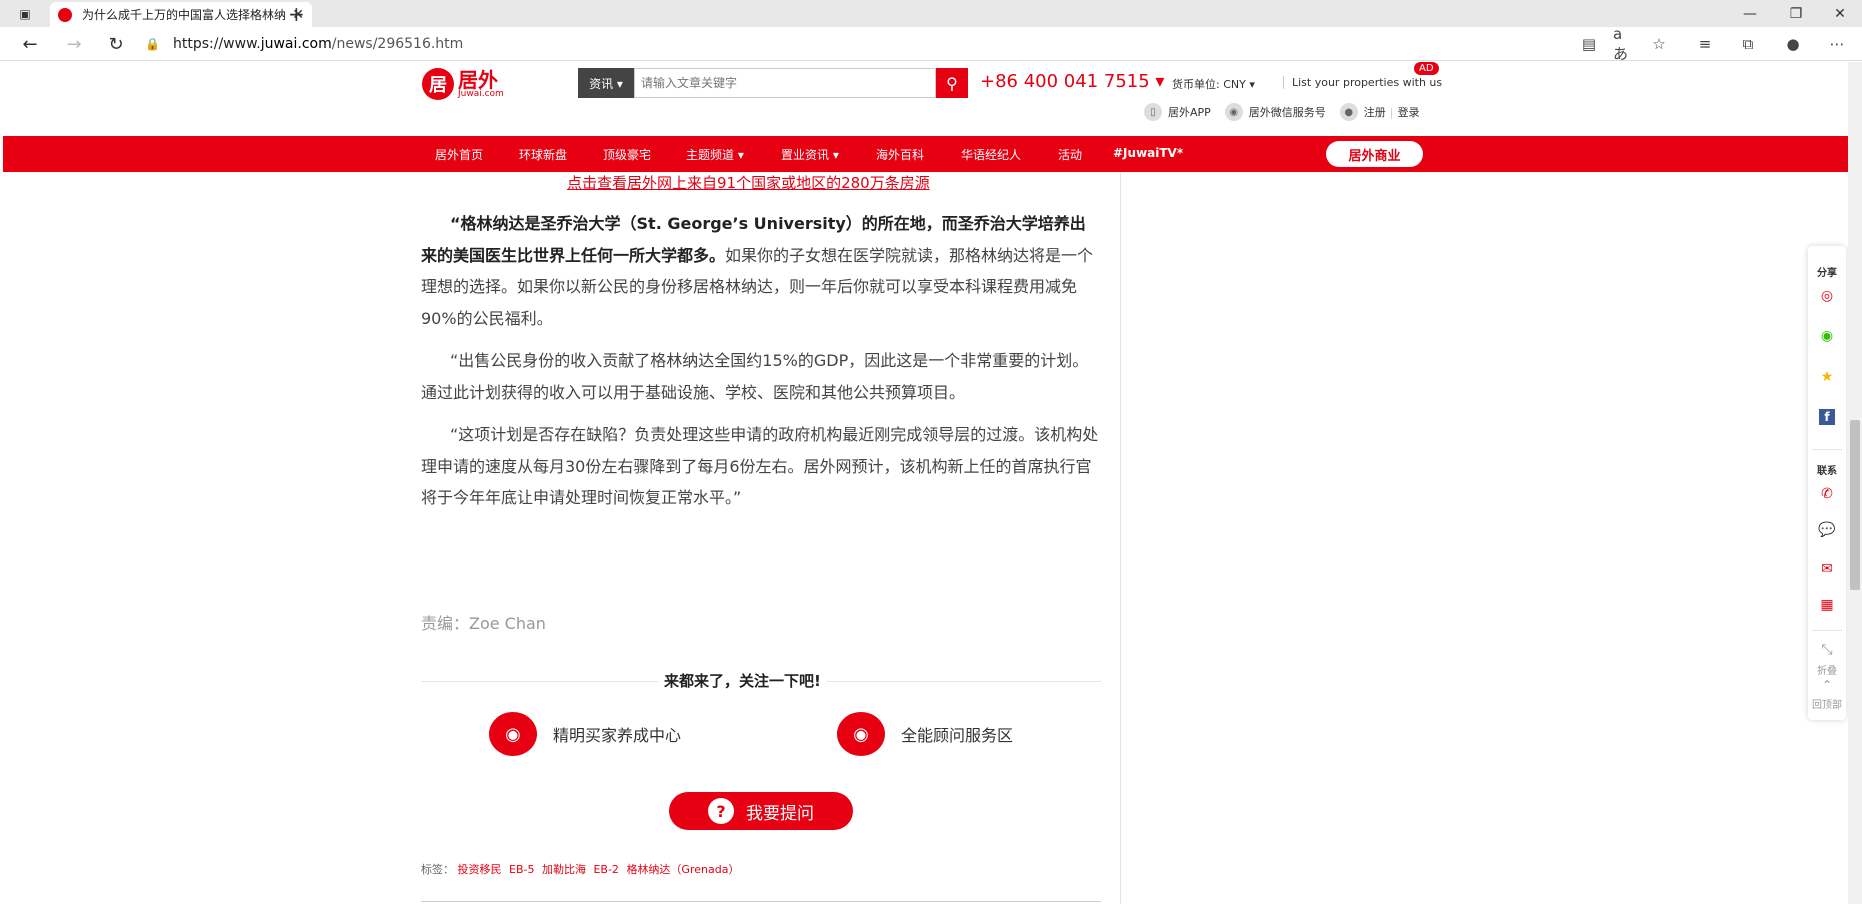 The width and height of the screenshot is (1862, 904). Describe the element at coordinates (1120, 538) in the screenshot. I see `column-divider` at that location.